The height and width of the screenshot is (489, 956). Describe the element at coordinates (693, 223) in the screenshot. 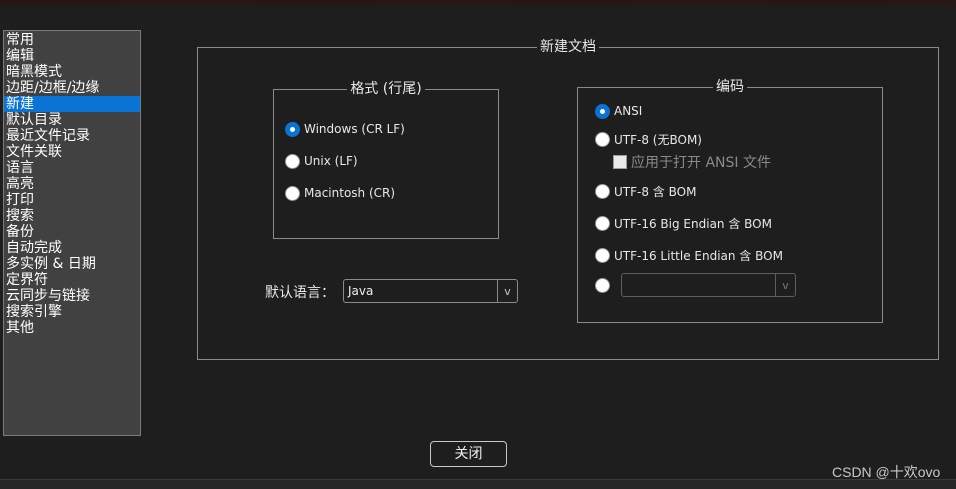

I see `encoding-option-utf16be-label: UTF-16 Big Endian 含 BOM` at that location.